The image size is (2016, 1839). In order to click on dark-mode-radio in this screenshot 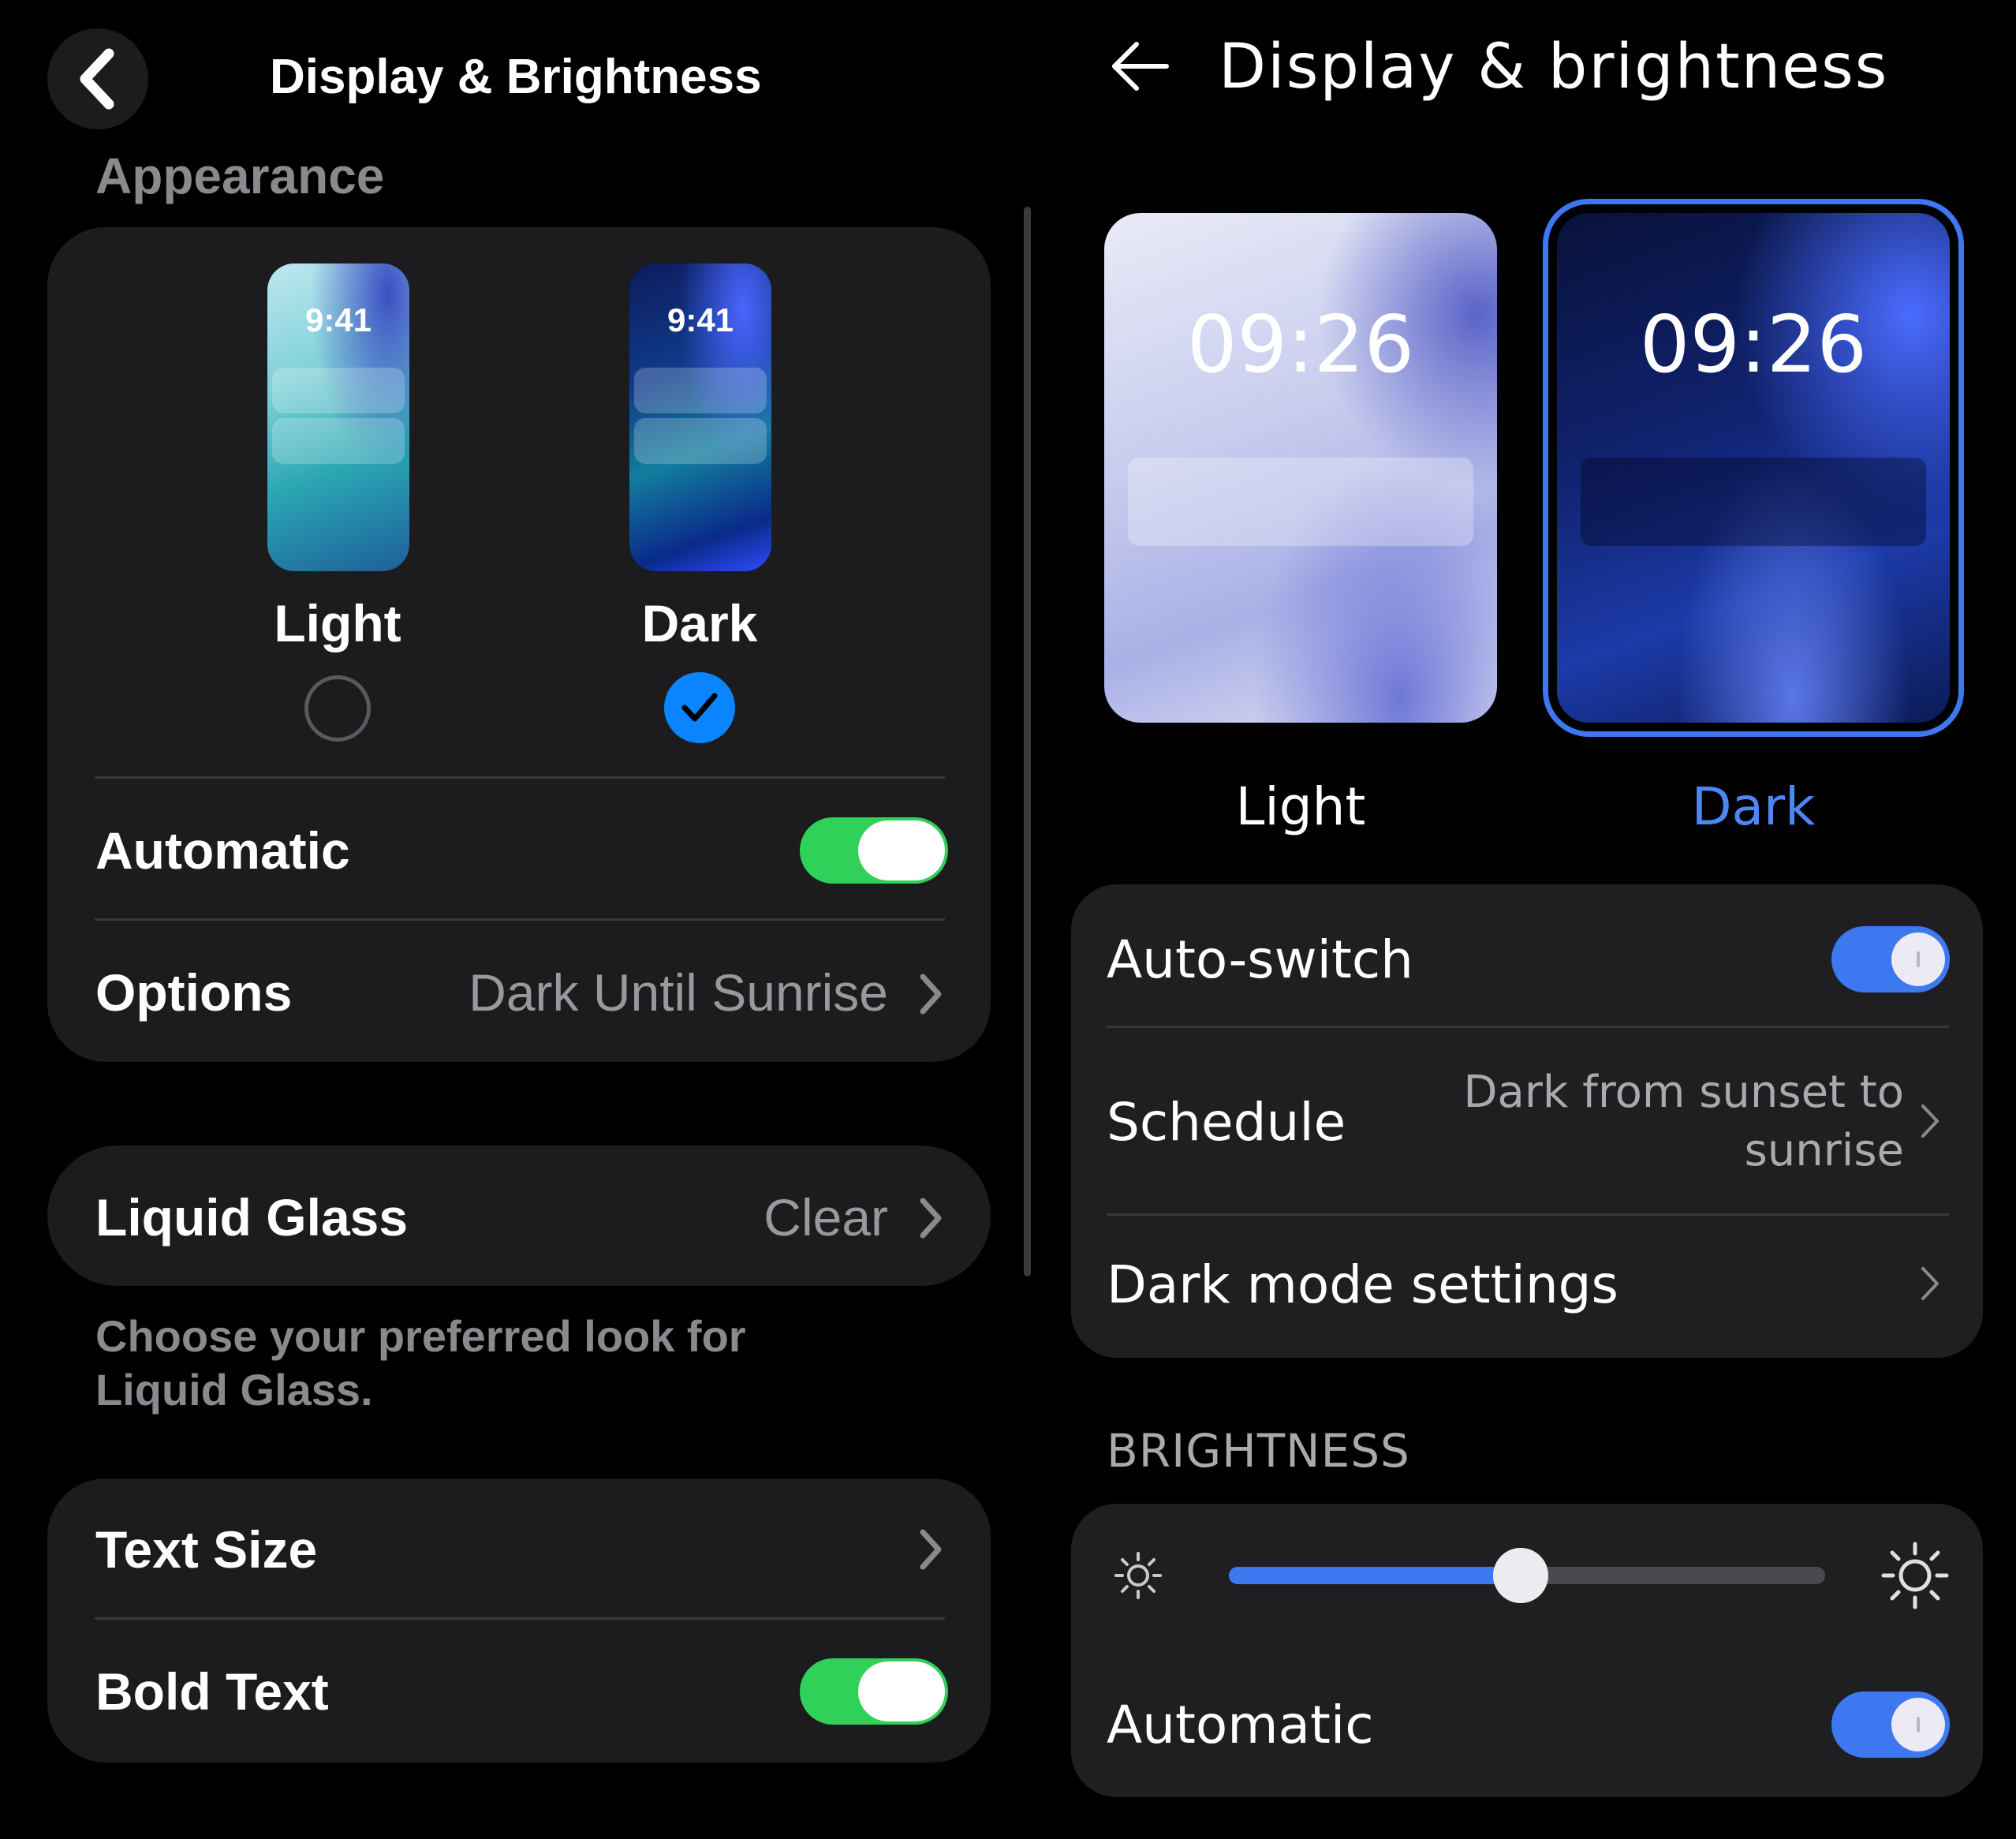, I will do `click(699, 707)`.